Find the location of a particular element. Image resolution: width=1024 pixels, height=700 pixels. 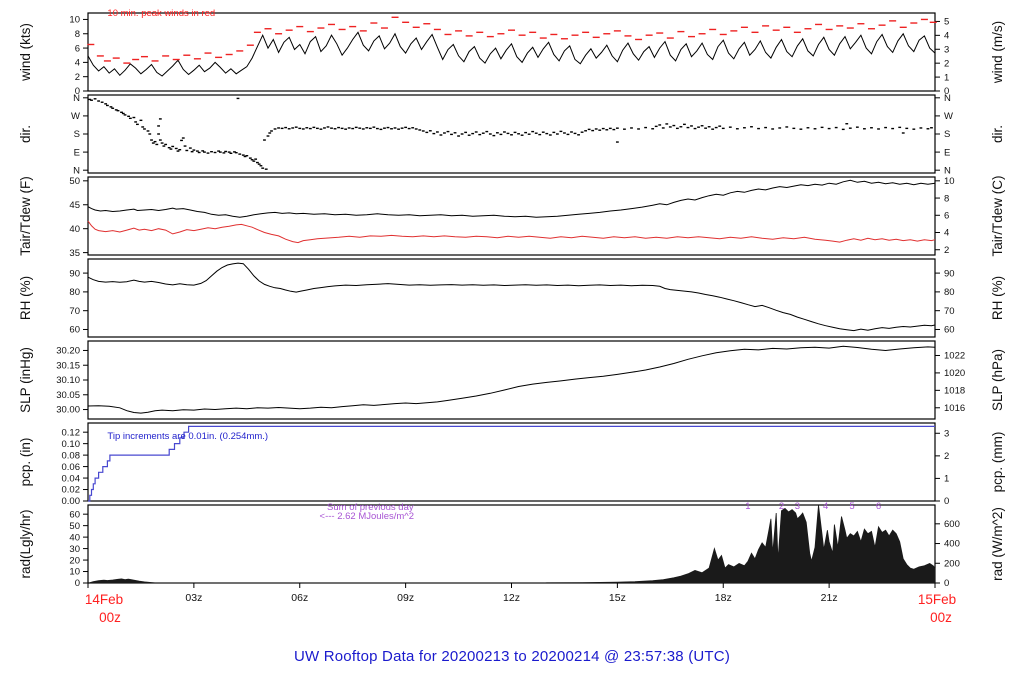

wind-left-tick-label: 4 is located at coordinates (77, 63).